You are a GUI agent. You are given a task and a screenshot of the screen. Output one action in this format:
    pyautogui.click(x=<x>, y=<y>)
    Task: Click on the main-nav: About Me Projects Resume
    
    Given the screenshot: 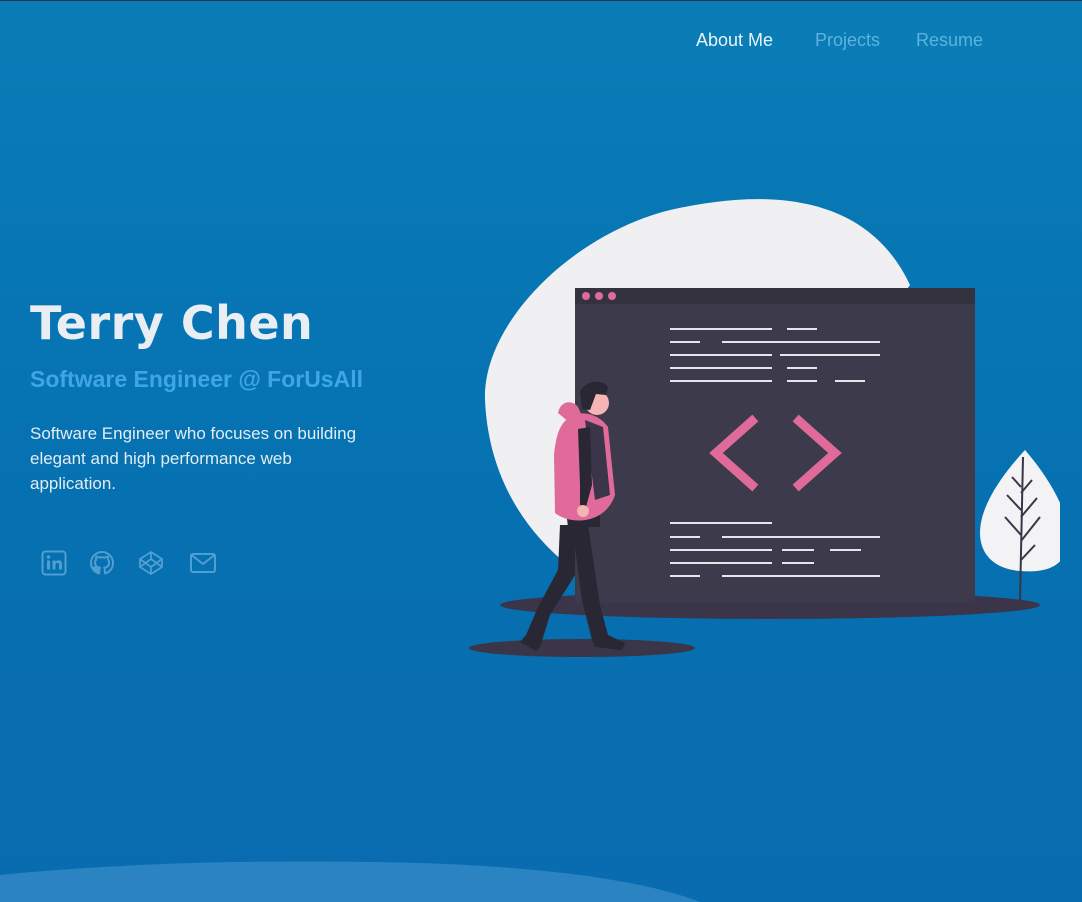 What is the action you would take?
    pyautogui.click(x=840, y=44)
    